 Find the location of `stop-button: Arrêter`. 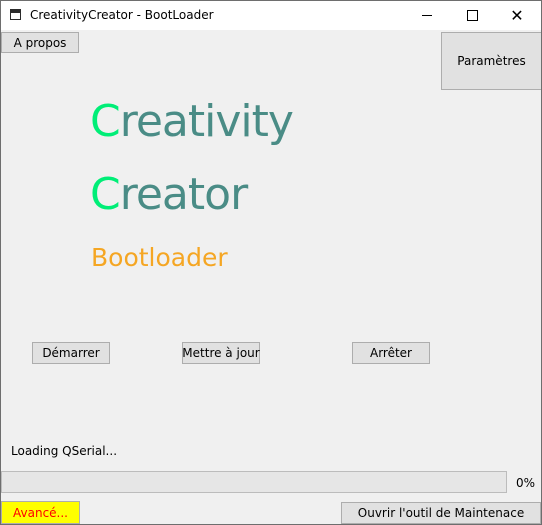

stop-button: Arrêter is located at coordinates (391, 353).